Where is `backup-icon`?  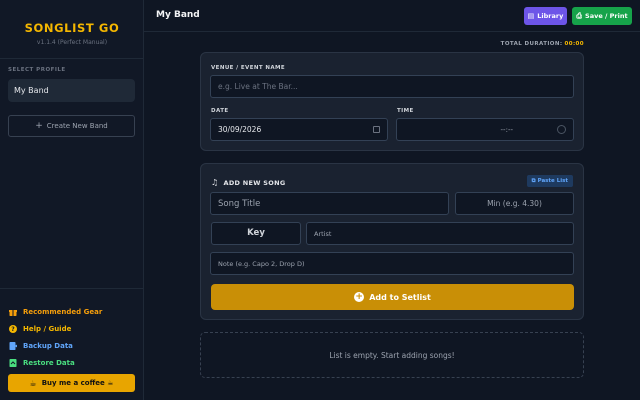
backup-icon is located at coordinates (13, 346).